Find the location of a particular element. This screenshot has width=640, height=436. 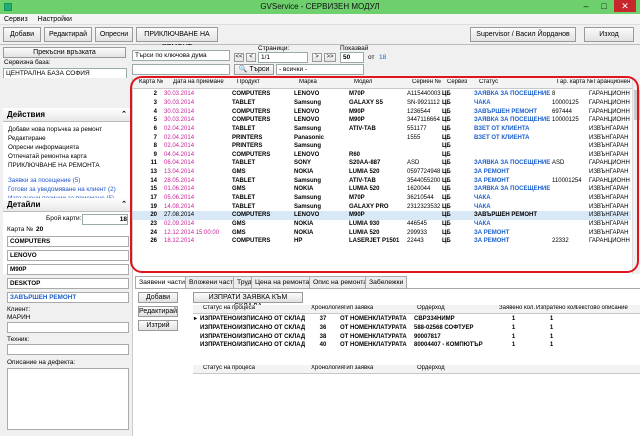

col-model: Модел is located at coordinates (363, 82).